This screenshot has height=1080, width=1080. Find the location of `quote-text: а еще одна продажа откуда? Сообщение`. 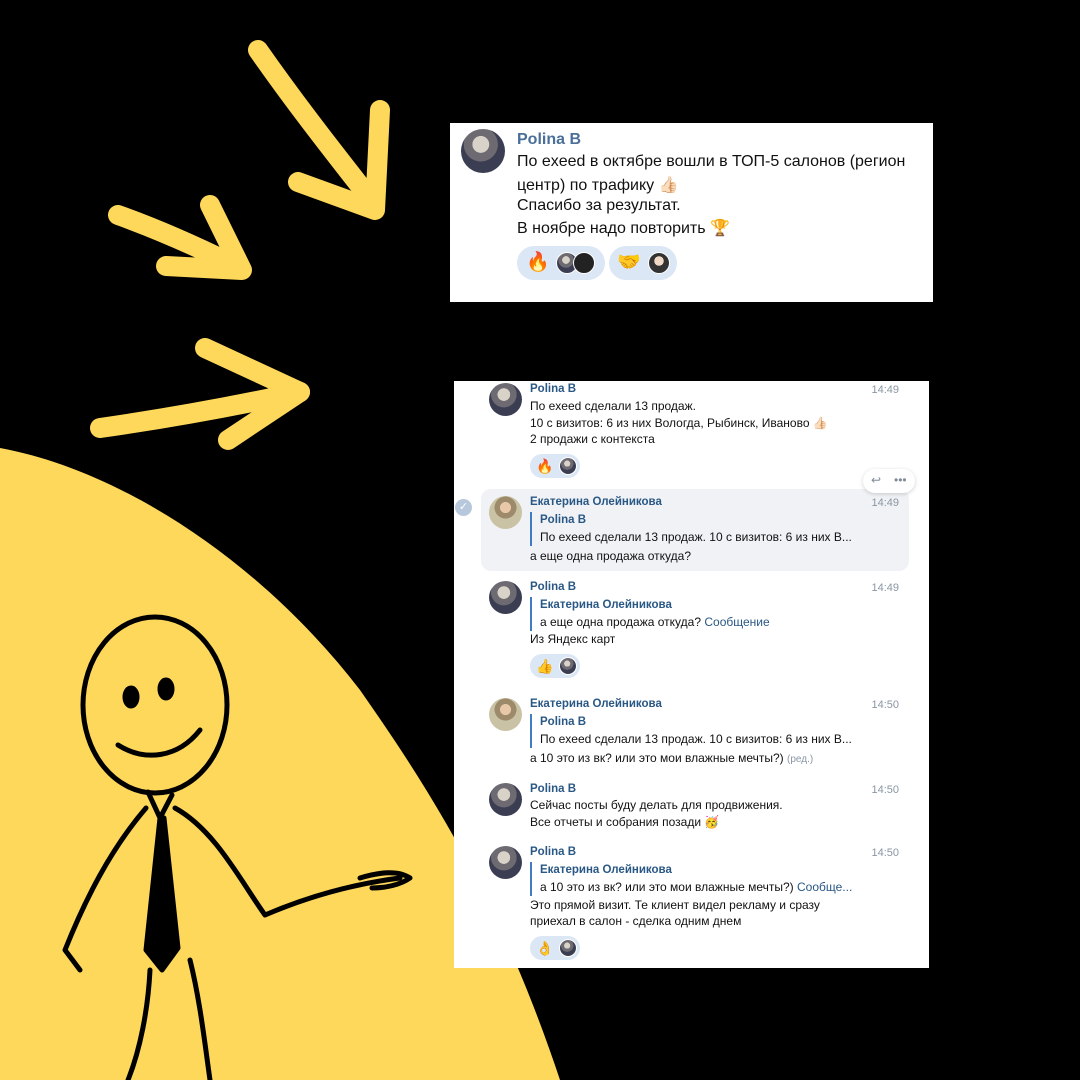

quote-text: а еще одна продажа откуда? Сообщение is located at coordinates (655, 622).